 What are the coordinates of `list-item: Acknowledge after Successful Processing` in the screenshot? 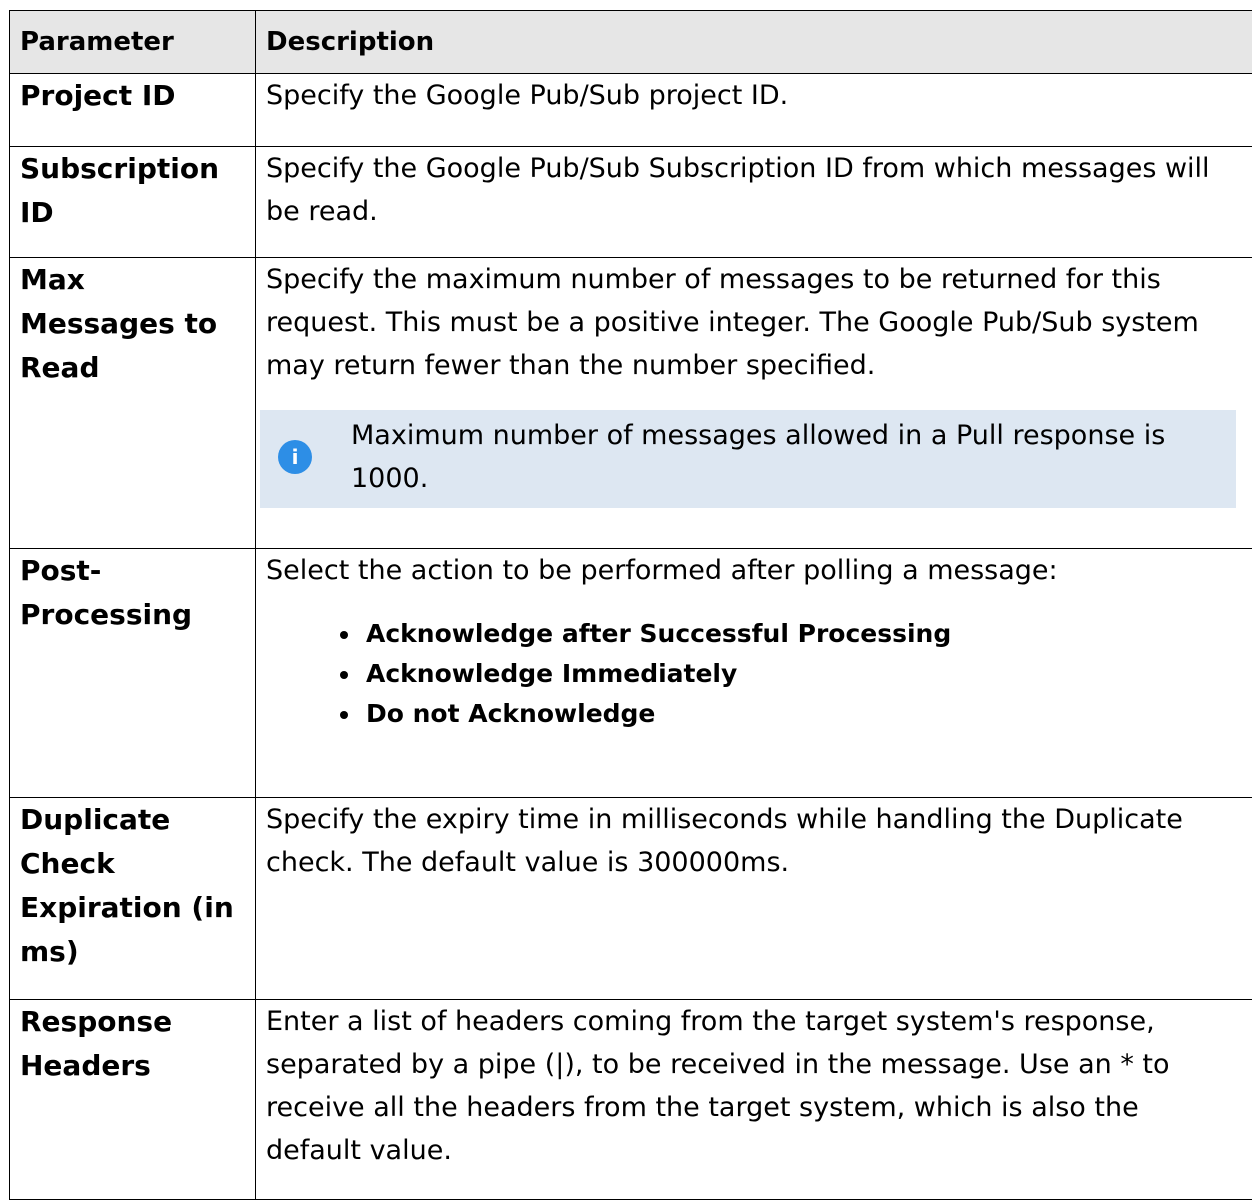 It's located at (802, 634).